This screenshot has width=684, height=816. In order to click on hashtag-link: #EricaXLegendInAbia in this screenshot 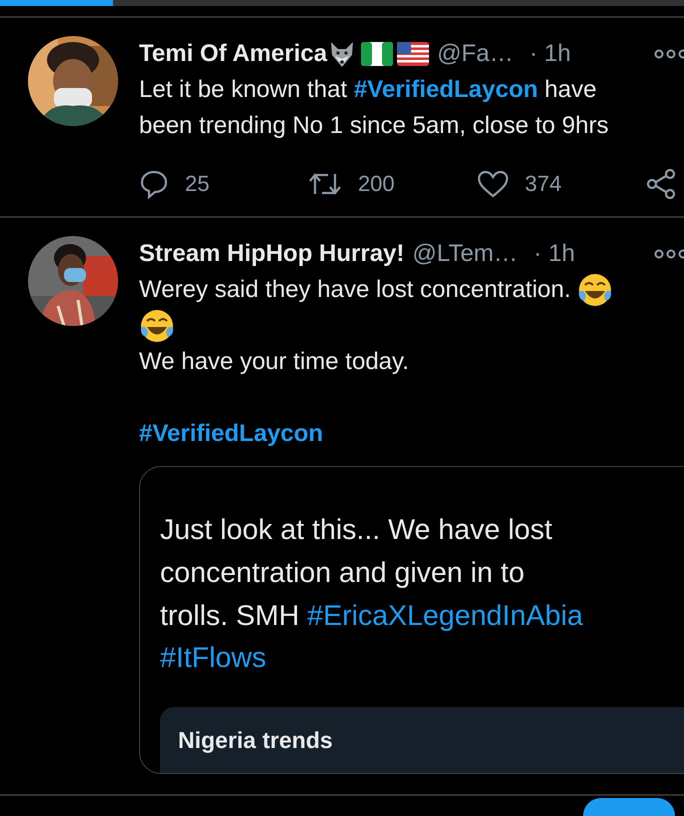, I will do `click(445, 616)`.